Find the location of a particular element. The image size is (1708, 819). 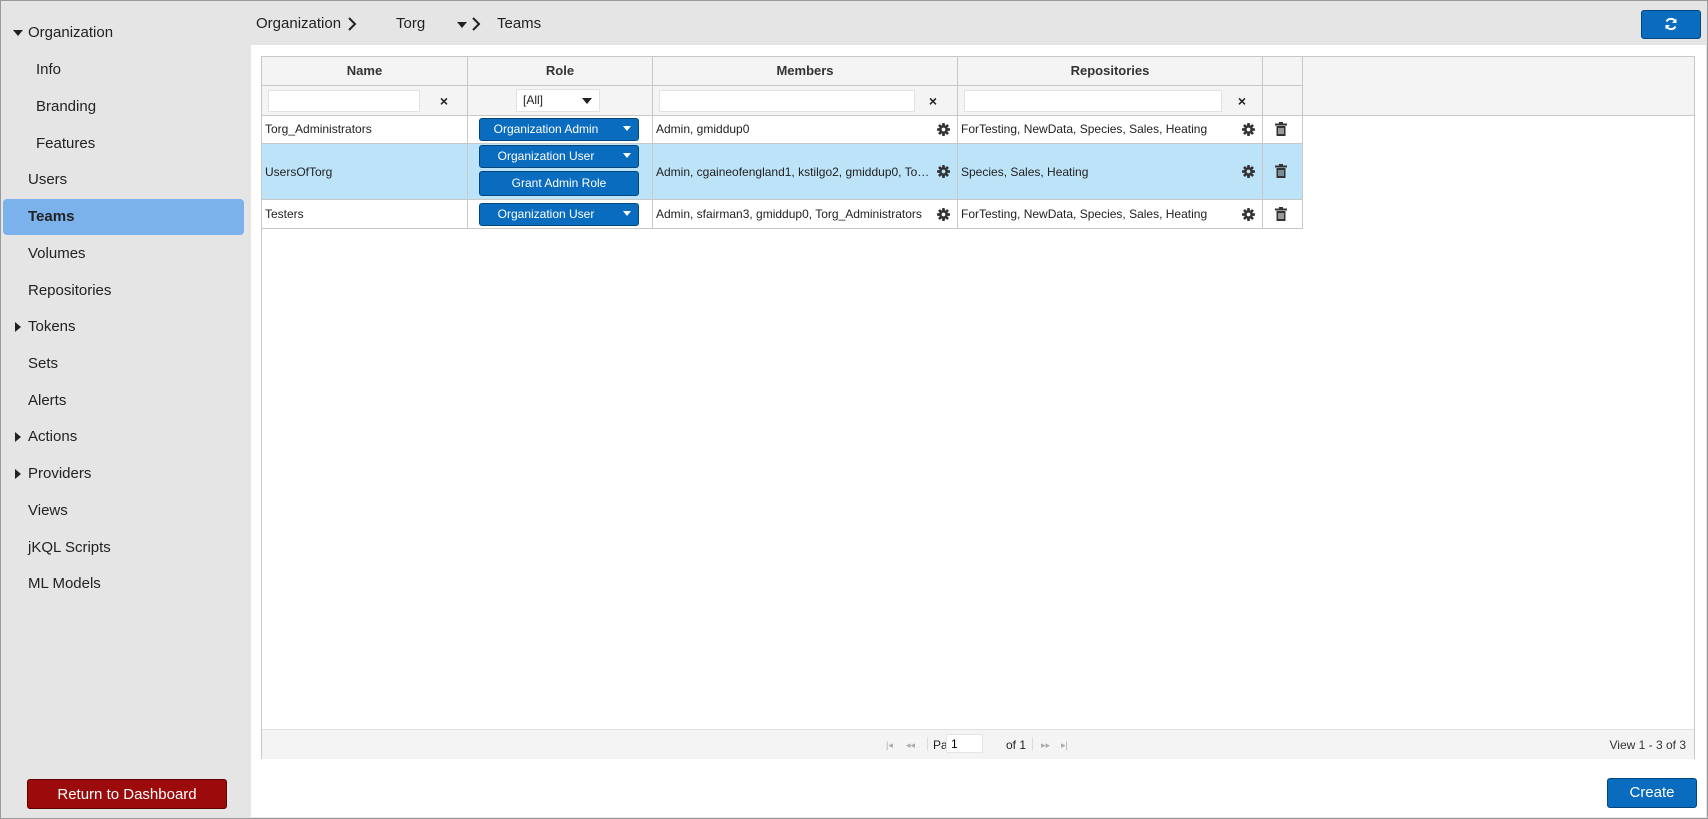

breadcrumb-current: Teams is located at coordinates (519, 23).